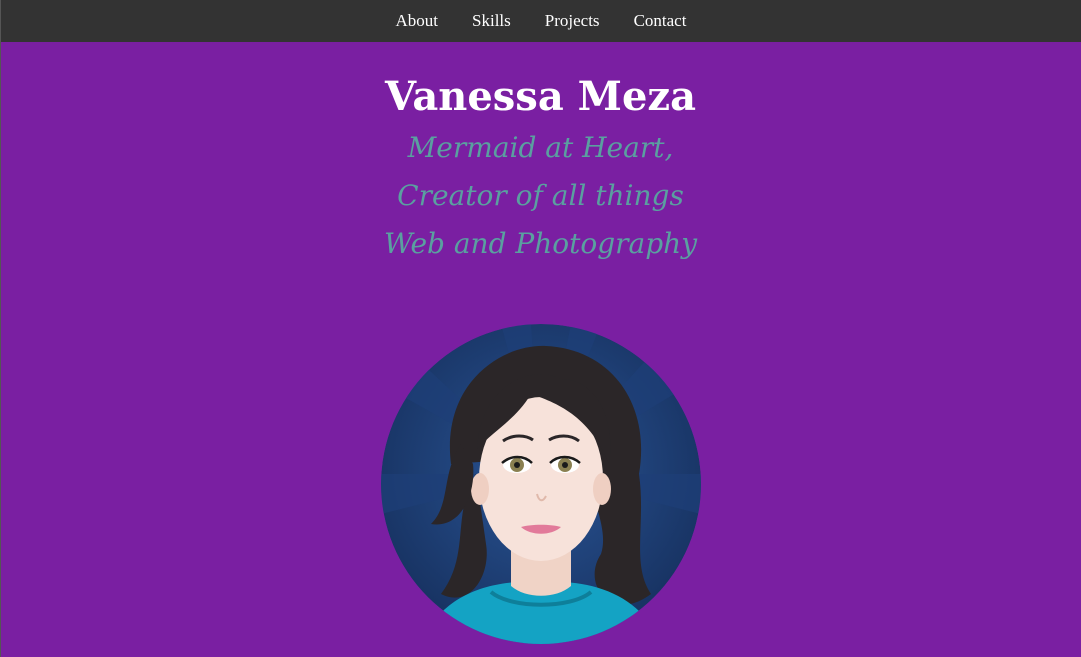  What do you see at coordinates (491, 21) in the screenshot?
I see `nav-link-skills: Skills` at bounding box center [491, 21].